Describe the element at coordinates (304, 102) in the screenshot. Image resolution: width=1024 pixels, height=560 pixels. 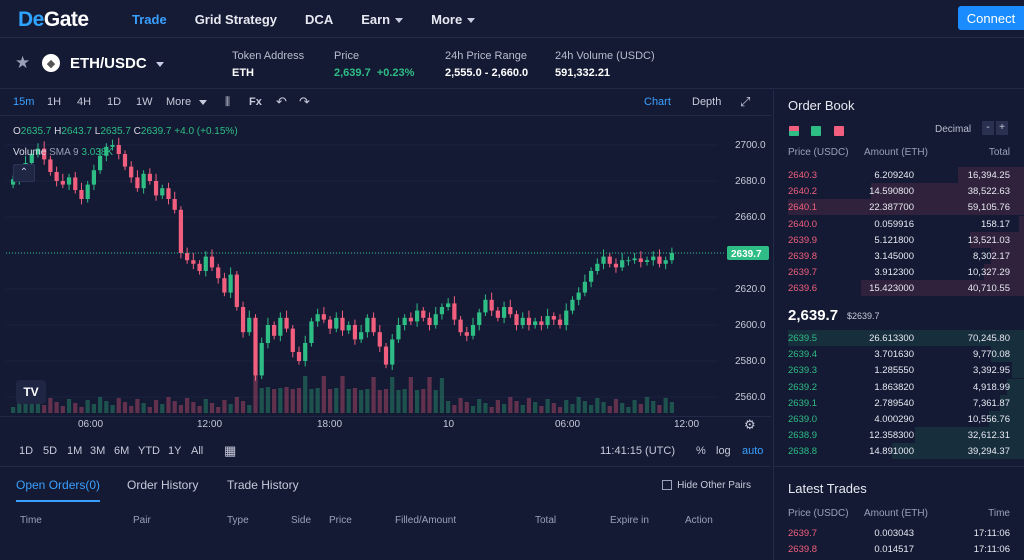
I see `redo-icon: ↷` at that location.